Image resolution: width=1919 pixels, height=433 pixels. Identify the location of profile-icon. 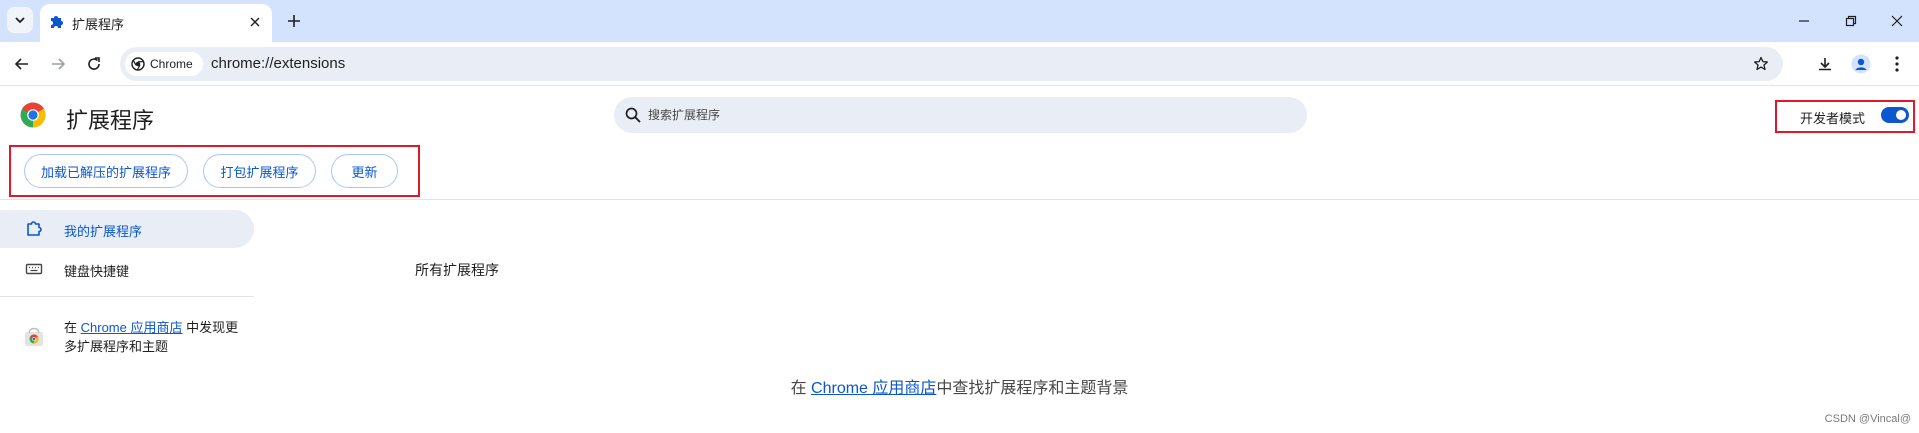
(1861, 64).